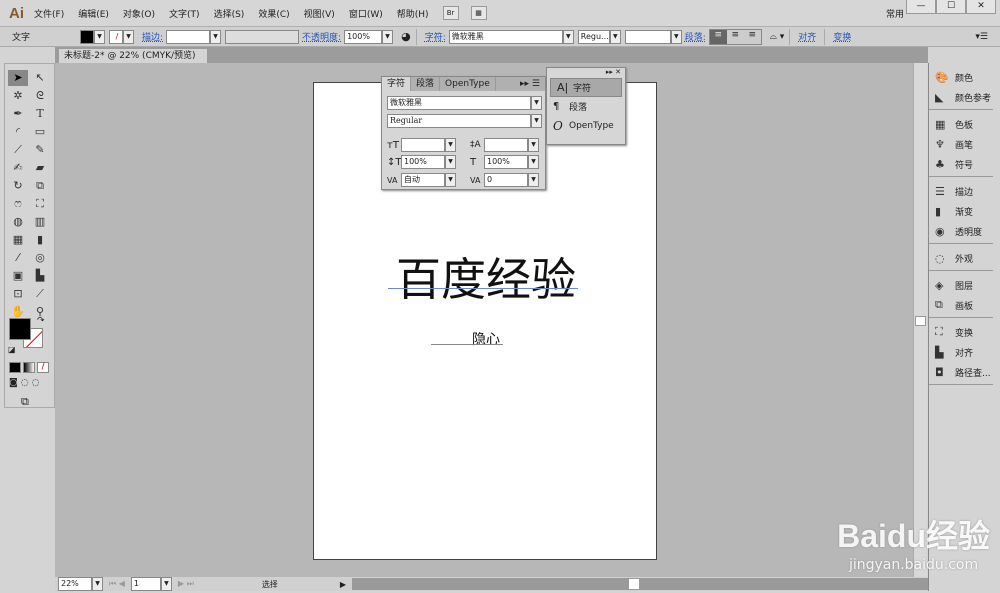 This screenshot has width=1000, height=593. Describe the element at coordinates (961, 305) in the screenshot. I see `panel-artboards: ⧉ 画板` at that location.